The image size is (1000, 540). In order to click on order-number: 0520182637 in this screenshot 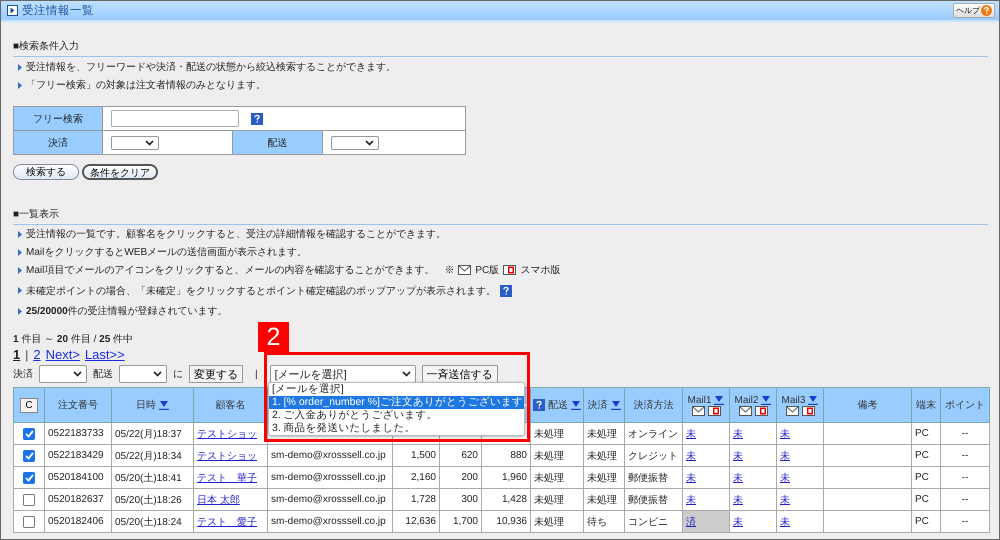, I will do `click(76, 499)`.